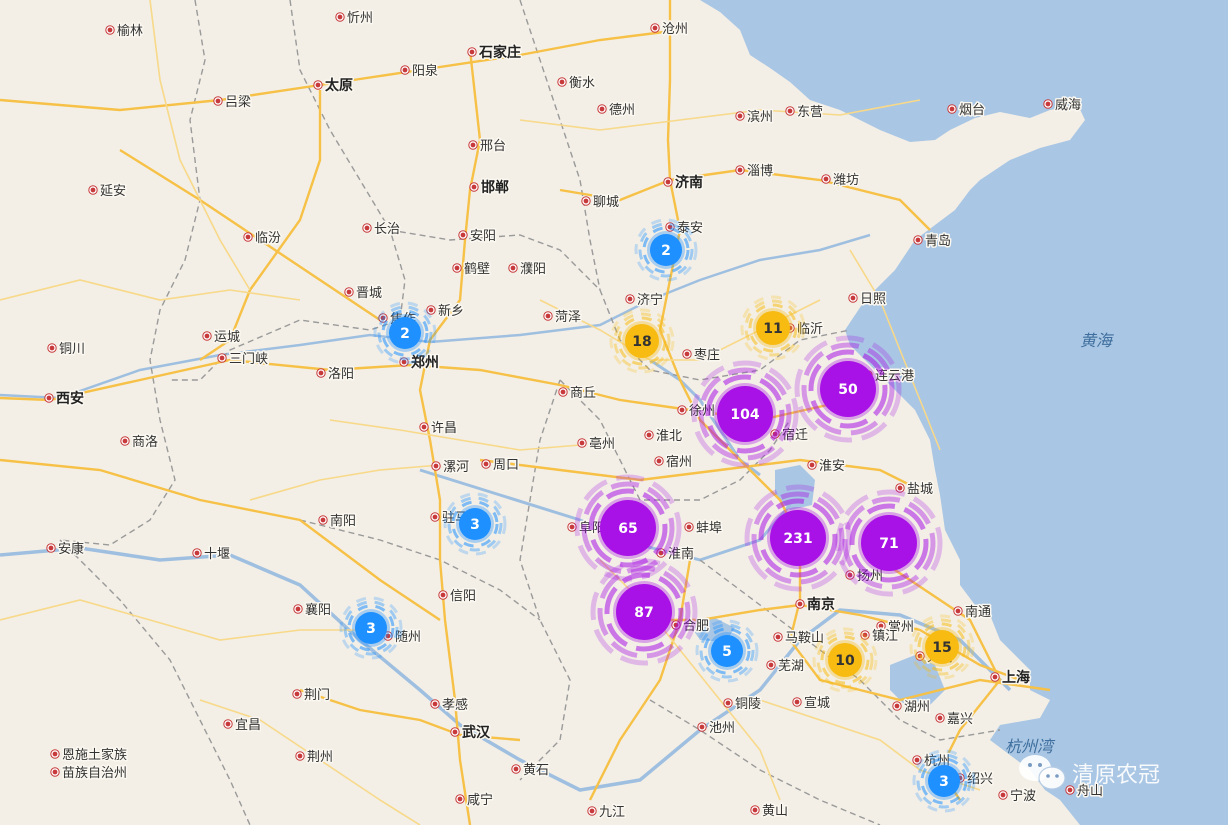 Image resolution: width=1228 pixels, height=825 pixels. What do you see at coordinates (480, 800) in the screenshot?
I see `city-label: 咸宁` at bounding box center [480, 800].